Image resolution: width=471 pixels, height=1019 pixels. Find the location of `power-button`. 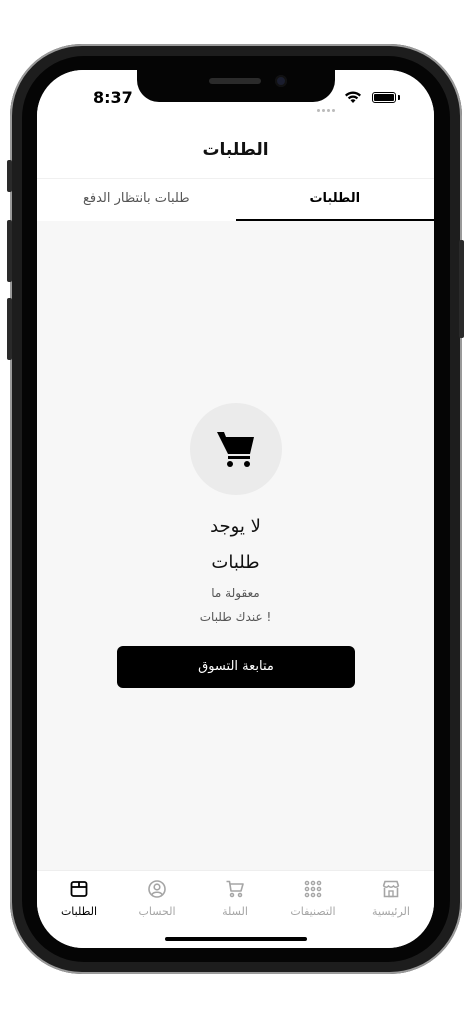

power-button is located at coordinates (461, 289).